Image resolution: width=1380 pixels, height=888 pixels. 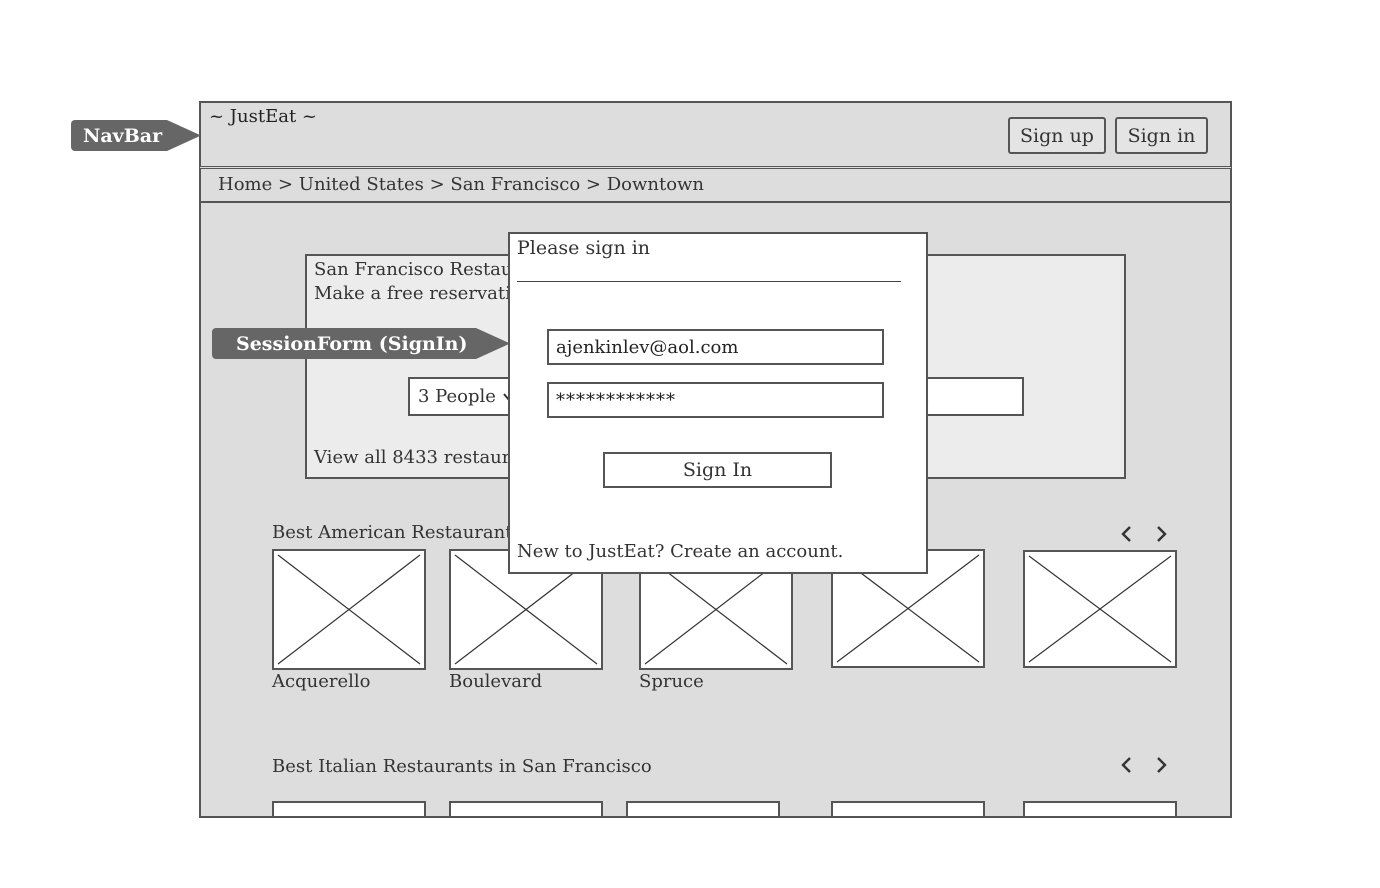 What do you see at coordinates (495, 681) in the screenshot?
I see `restaurant-name: Boulevard` at bounding box center [495, 681].